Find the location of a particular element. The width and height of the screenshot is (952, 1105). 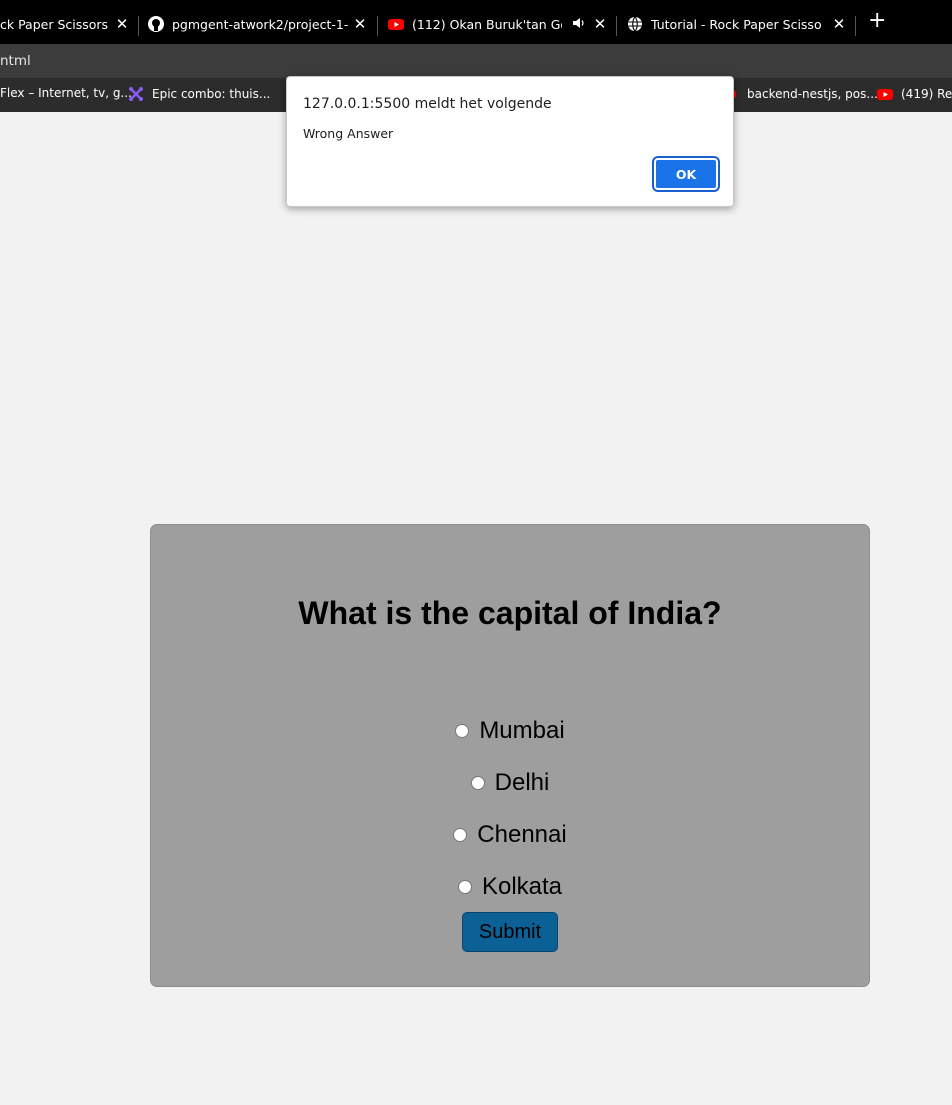

tab-tutorial-rock-paper-scissors: Tutorial - Rock Paper Scissors ✕ is located at coordinates (738, 24).